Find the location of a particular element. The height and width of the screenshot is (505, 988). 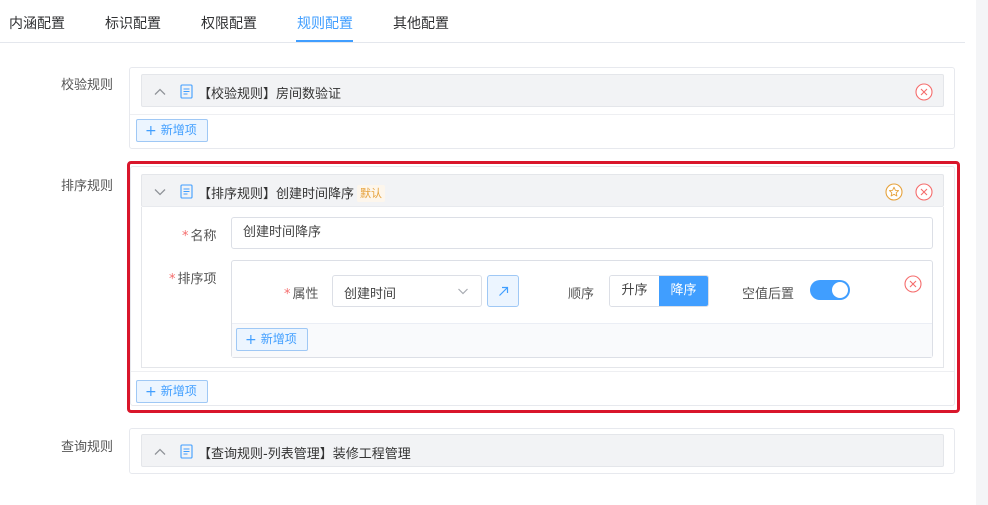

null-last-label: 空值后置 is located at coordinates (768, 294).